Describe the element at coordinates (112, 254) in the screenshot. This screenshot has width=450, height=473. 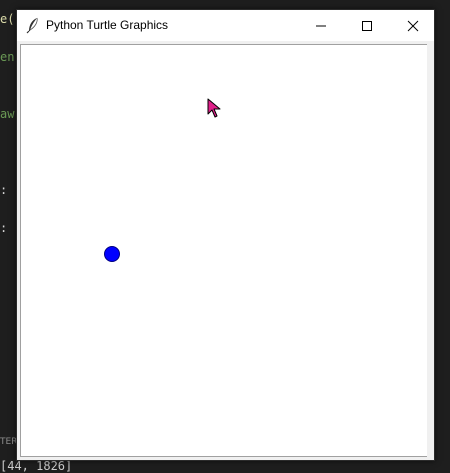
I see `turtle-dot` at that location.